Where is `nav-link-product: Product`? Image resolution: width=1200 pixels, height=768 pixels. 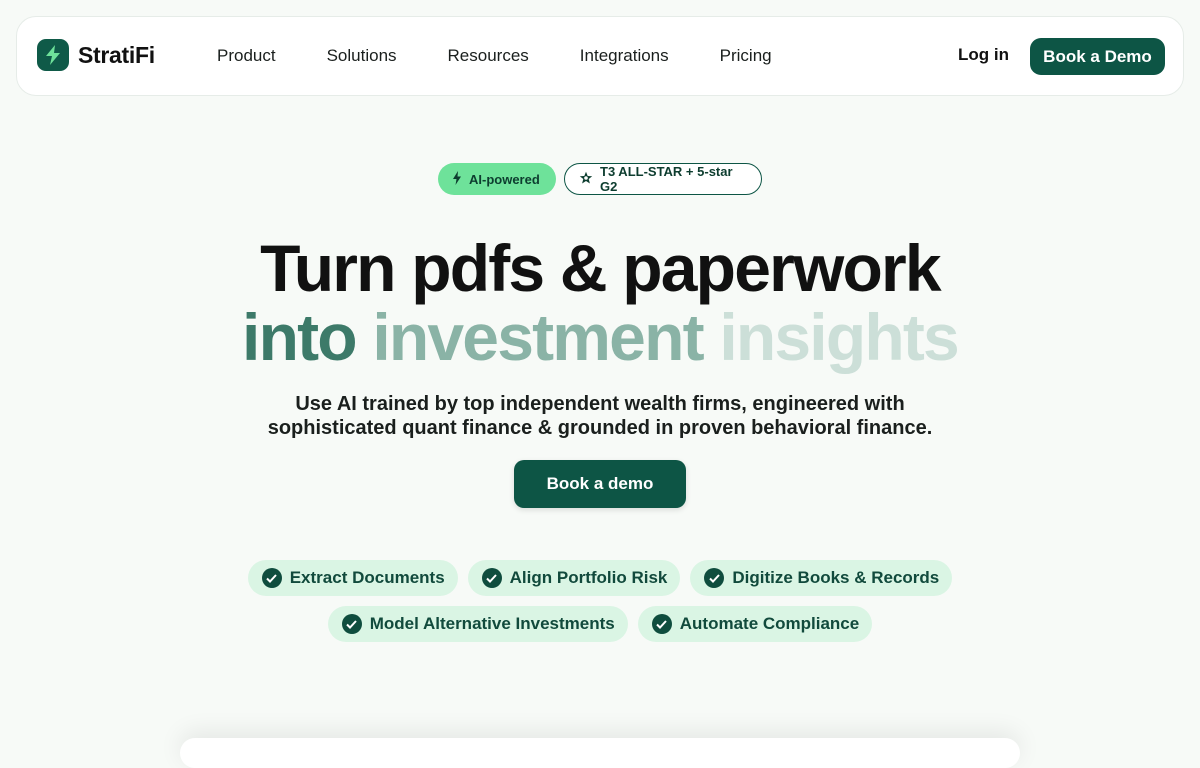
nav-link-product: Product is located at coordinates (246, 56).